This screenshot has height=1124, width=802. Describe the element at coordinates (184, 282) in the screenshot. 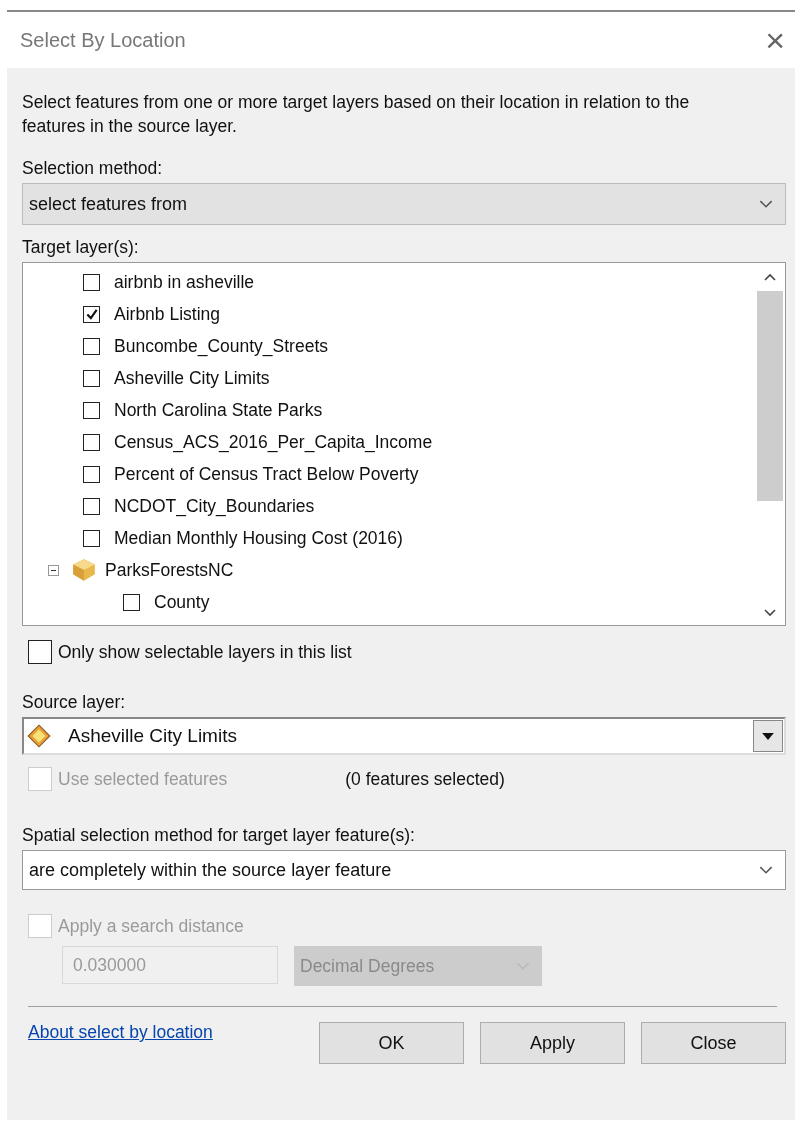

I see `layer-label: airbnb in asheville` at that location.